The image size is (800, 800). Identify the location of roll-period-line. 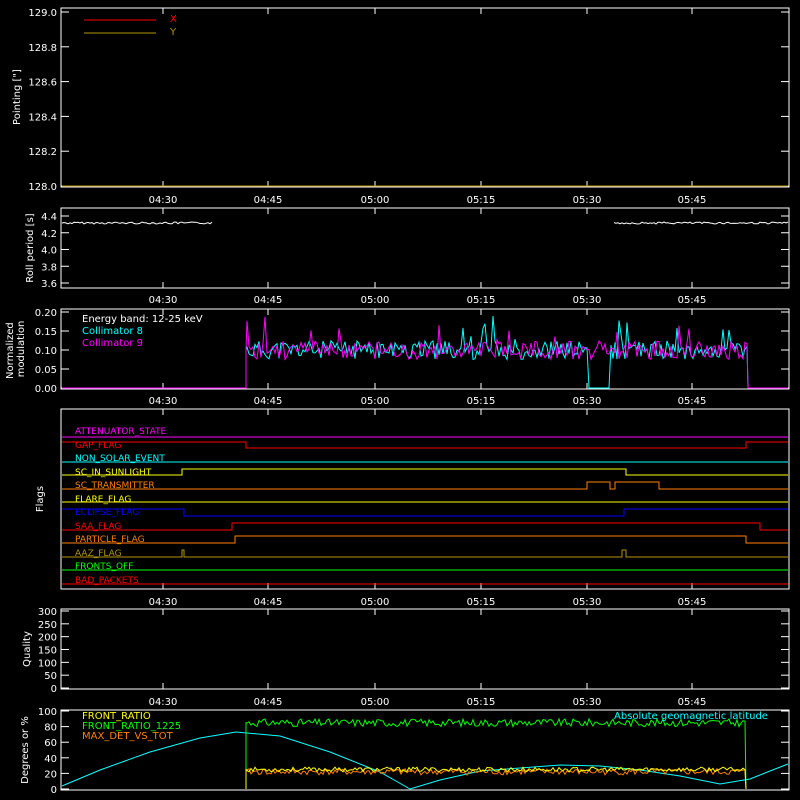
(137, 223).